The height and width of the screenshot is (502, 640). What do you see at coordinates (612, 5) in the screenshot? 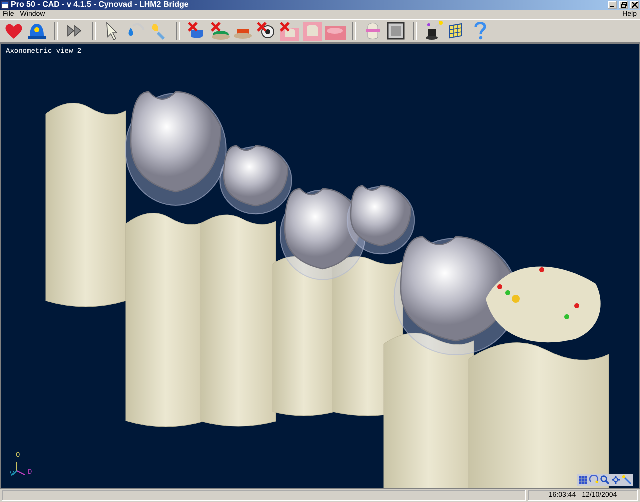
I see `minimize-button` at bounding box center [612, 5].